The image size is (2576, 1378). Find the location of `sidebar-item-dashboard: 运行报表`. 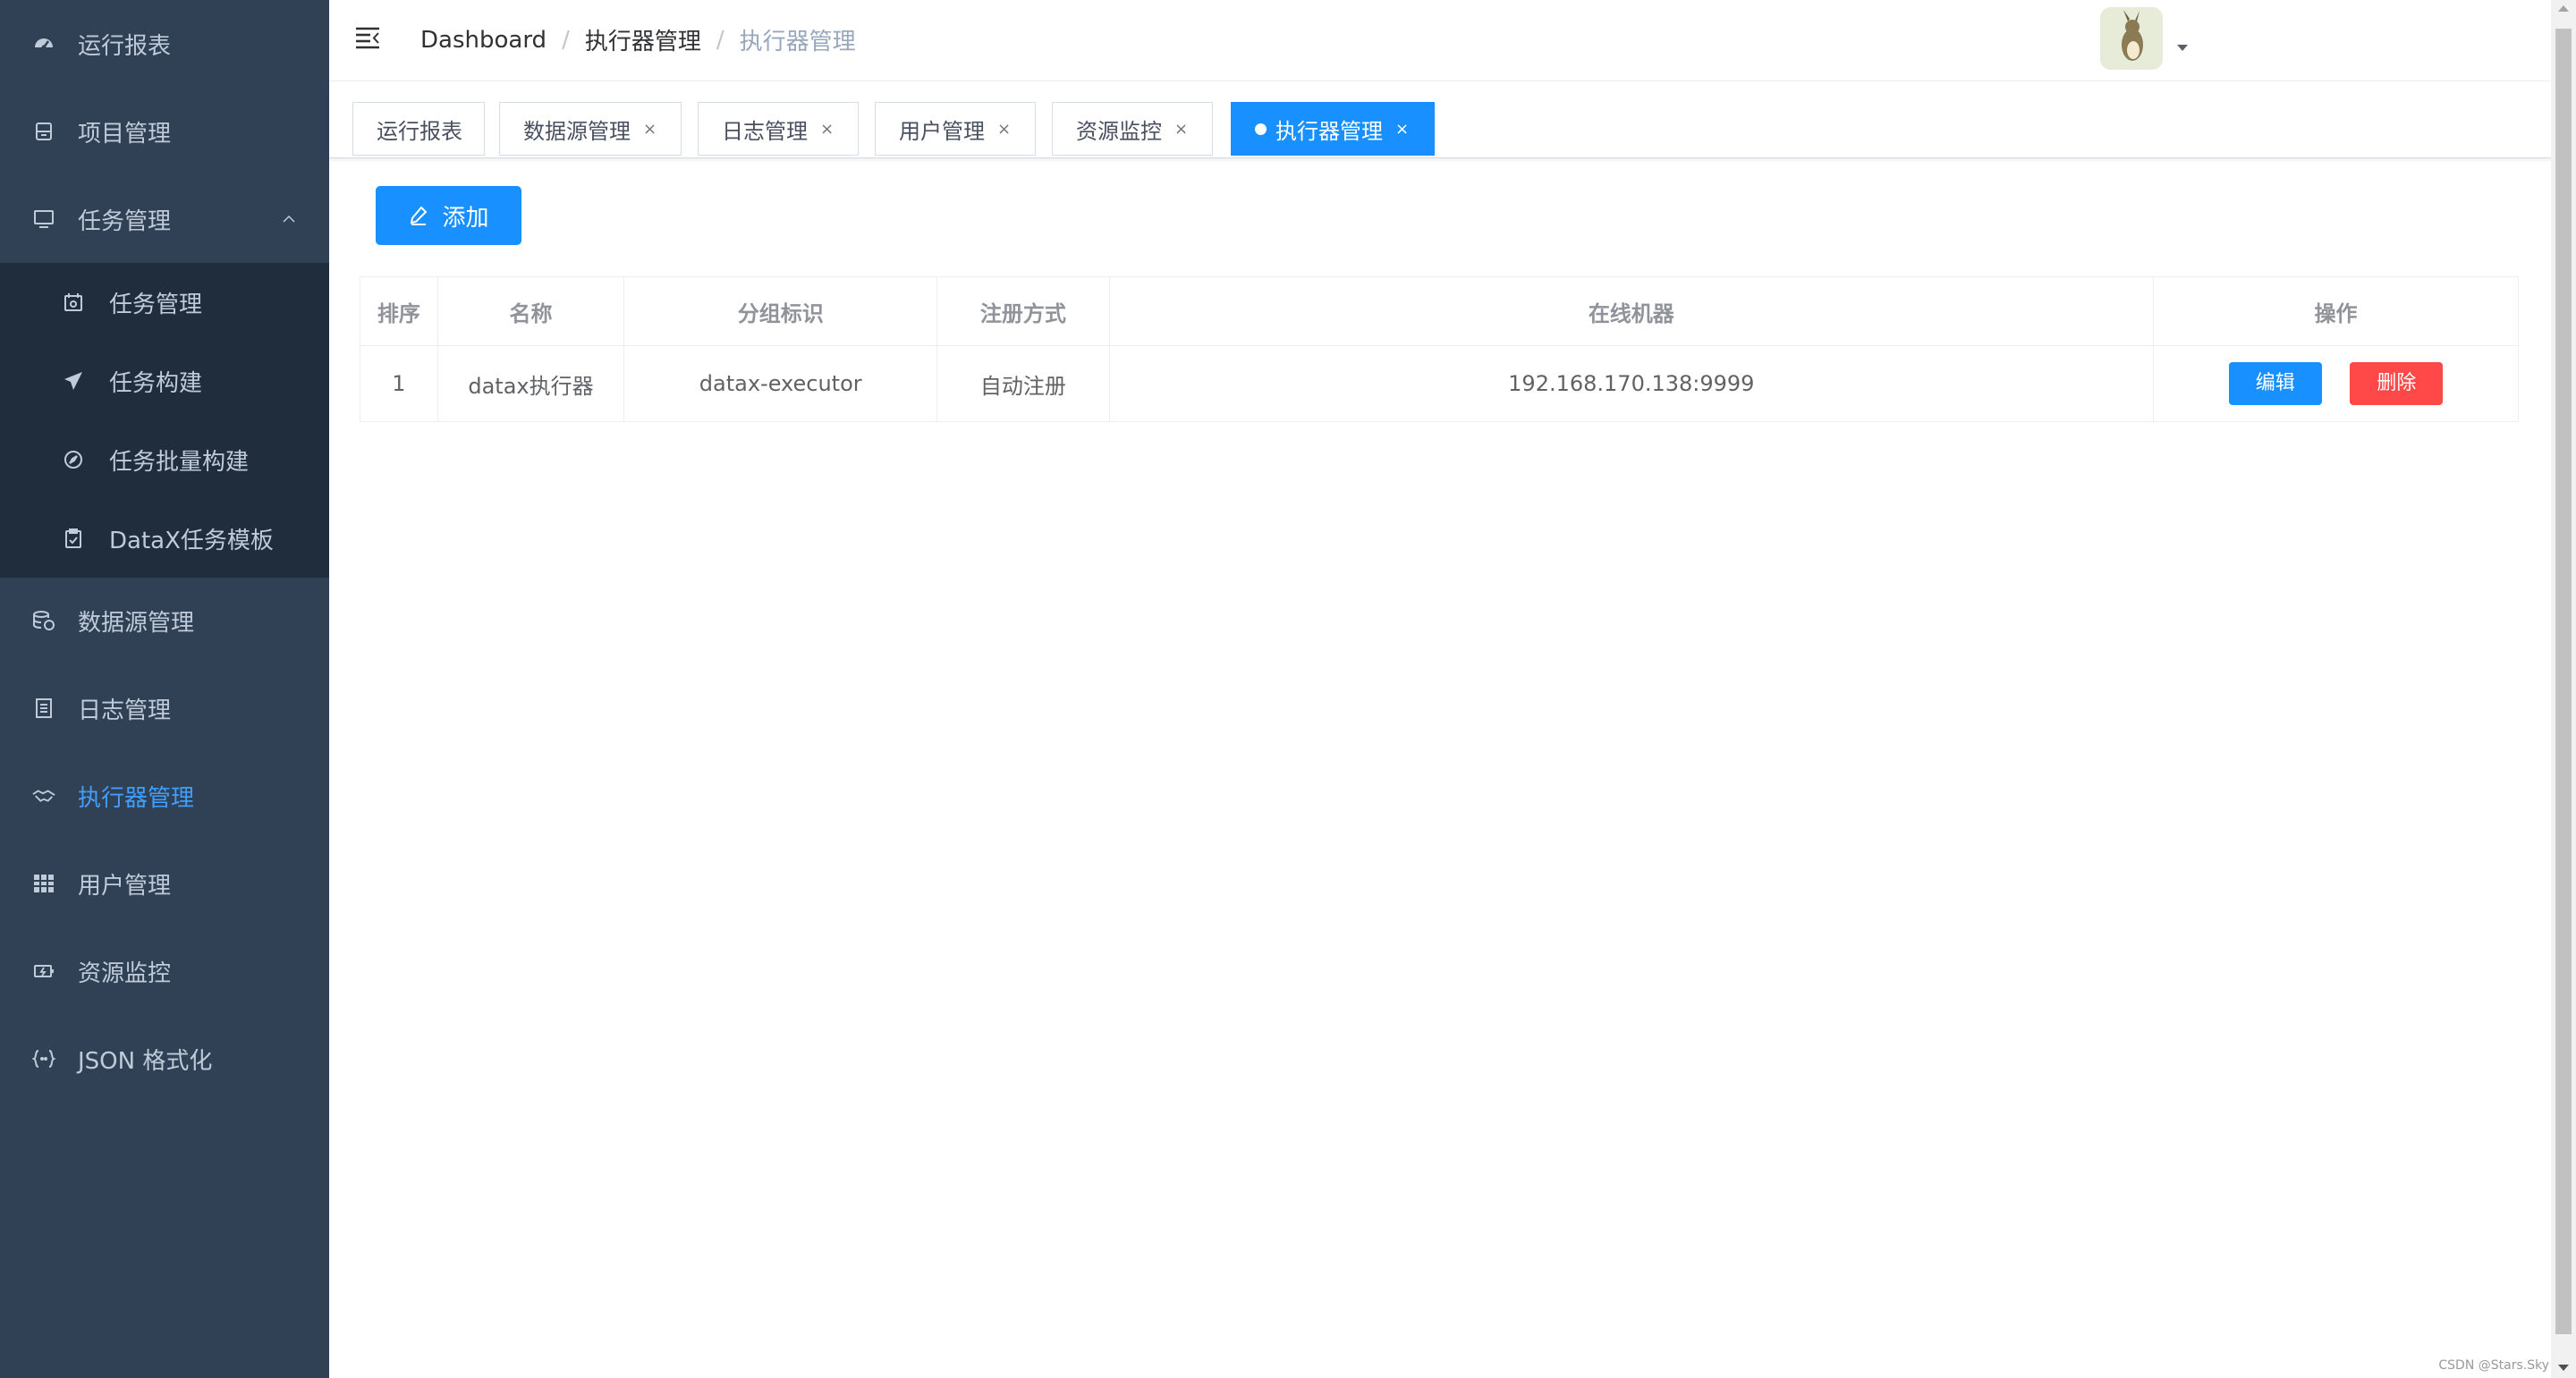

sidebar-item-dashboard: 运行报表 is located at coordinates (164, 44).